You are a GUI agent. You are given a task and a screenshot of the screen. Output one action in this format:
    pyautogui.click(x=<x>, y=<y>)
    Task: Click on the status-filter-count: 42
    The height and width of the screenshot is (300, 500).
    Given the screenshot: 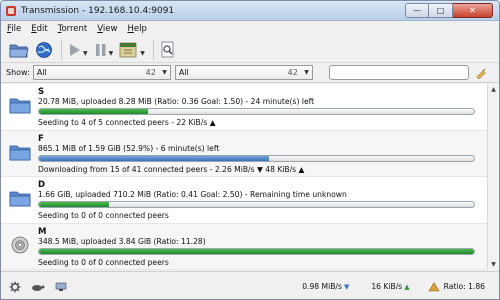 What is the action you would take?
    pyautogui.click(x=150, y=72)
    